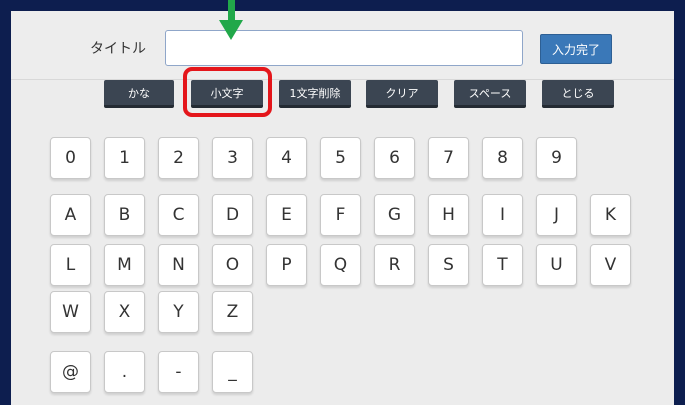 Image resolution: width=685 pixels, height=405 pixels. What do you see at coordinates (402, 94) in the screenshot?
I see `clear-button: クリア` at bounding box center [402, 94].